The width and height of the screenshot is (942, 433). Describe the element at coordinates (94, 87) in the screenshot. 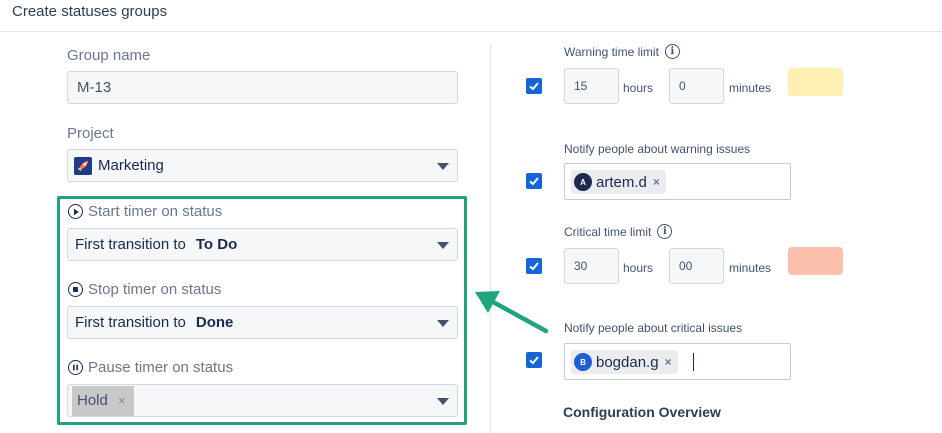

I see `group-name-value: M-13` at that location.